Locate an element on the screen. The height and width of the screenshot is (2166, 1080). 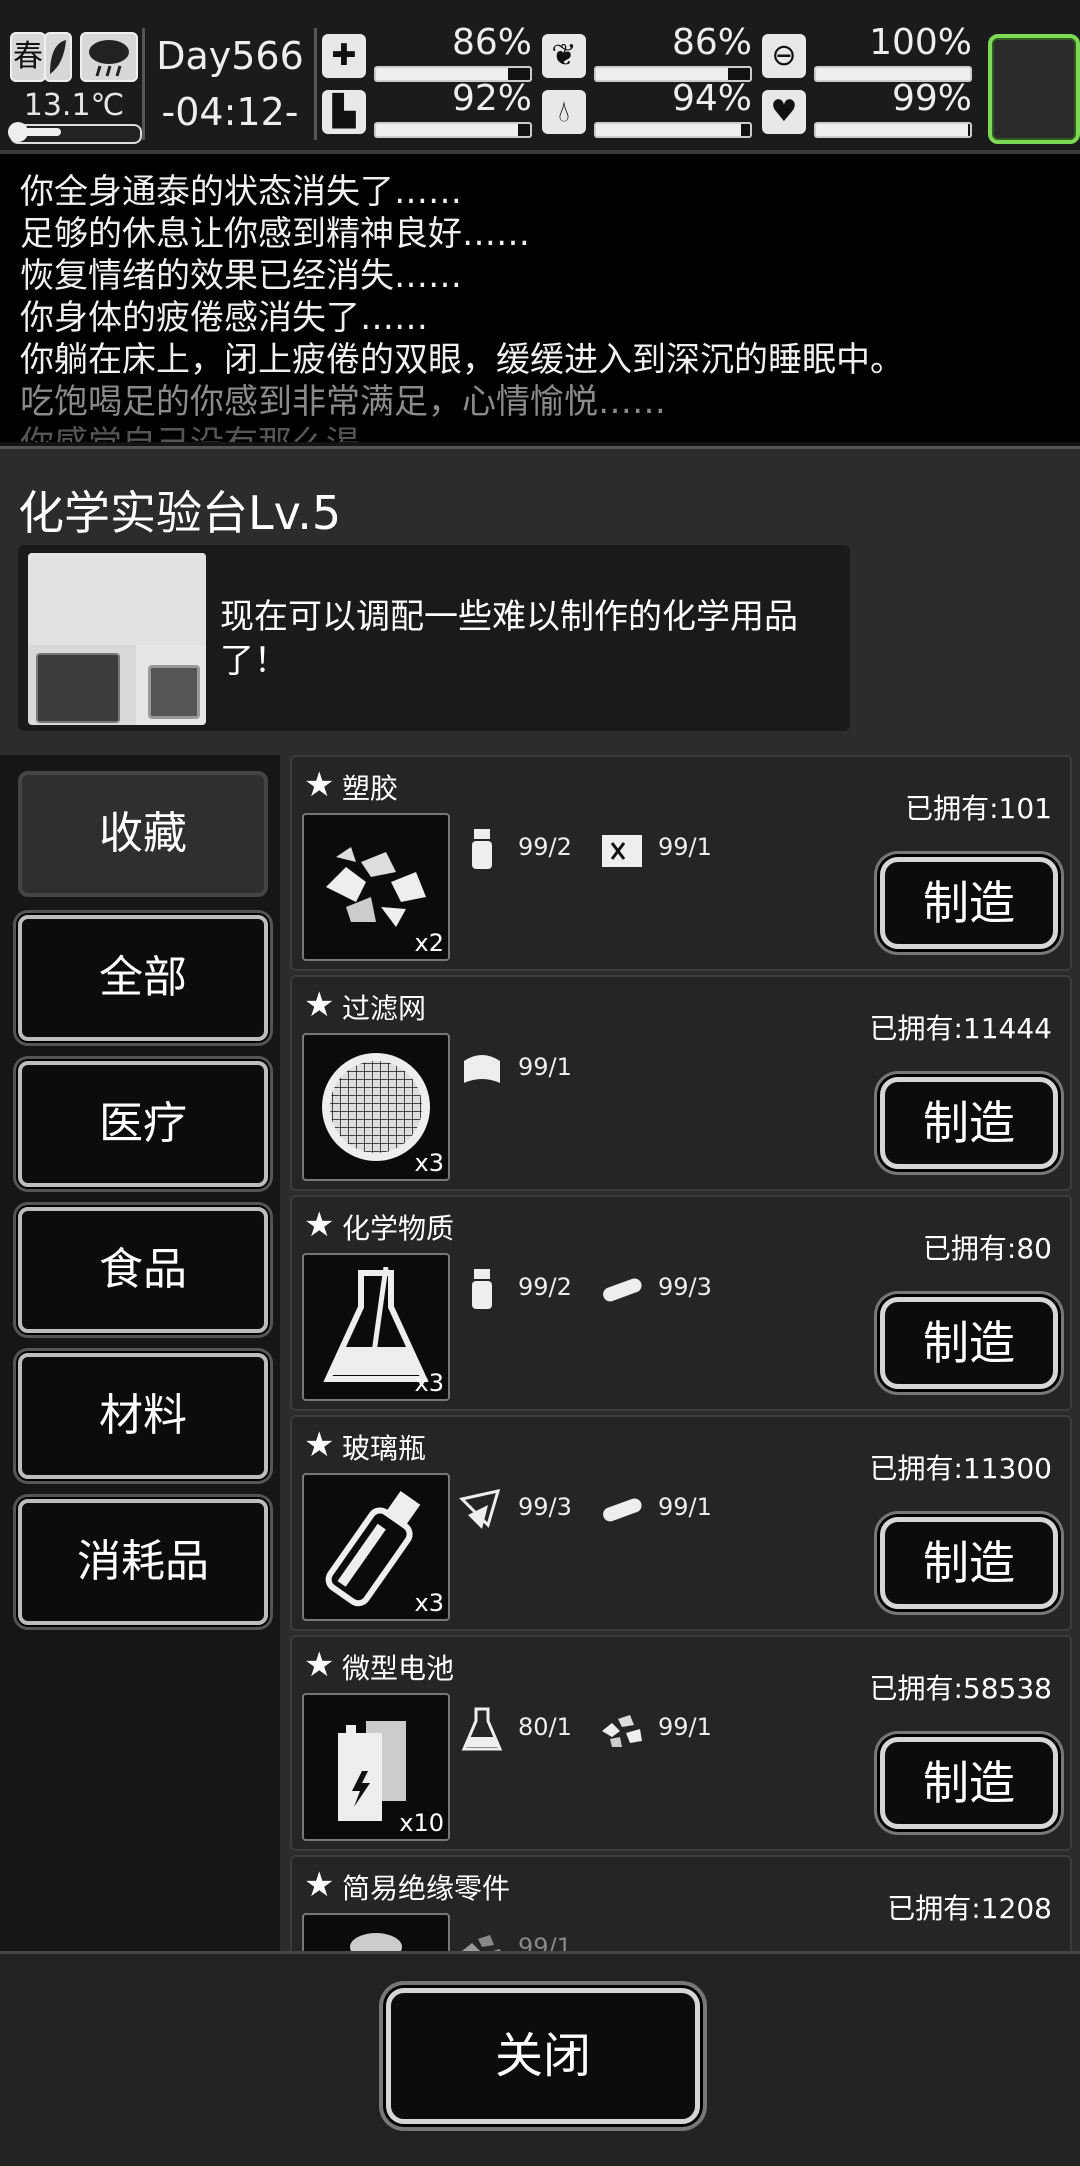
filter-mesh-icon: x3 is located at coordinates (376, 1107).